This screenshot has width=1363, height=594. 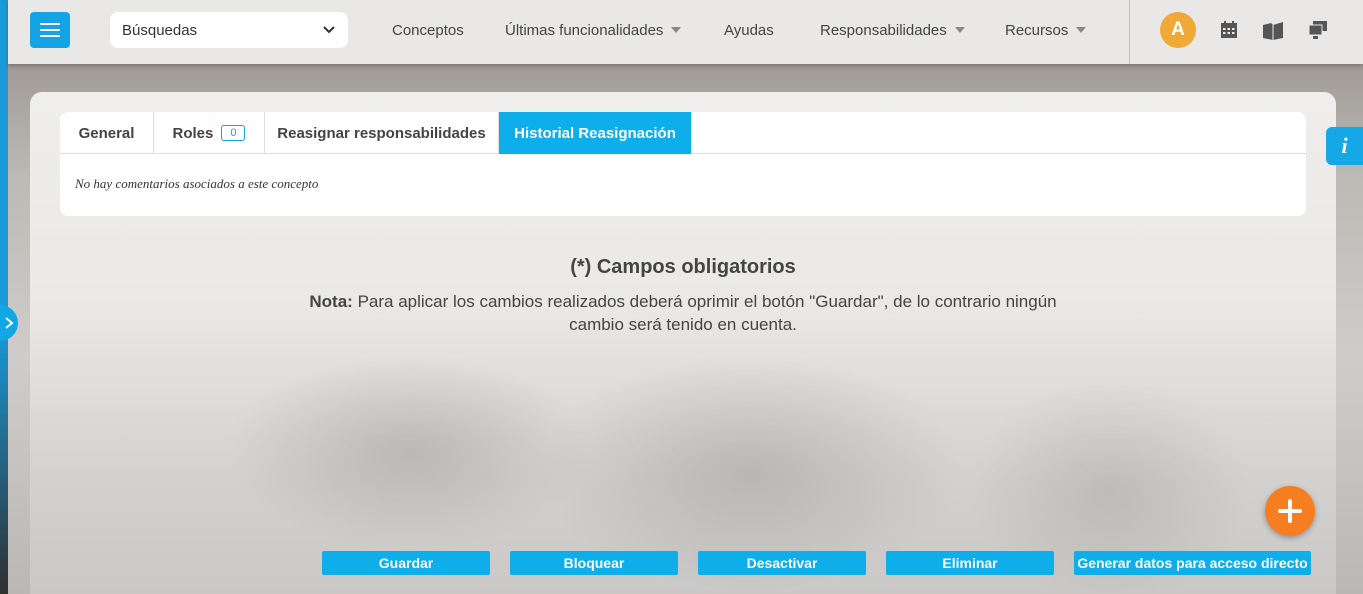 I want to click on deactivate-button: Desactivar, so click(x=782, y=563).